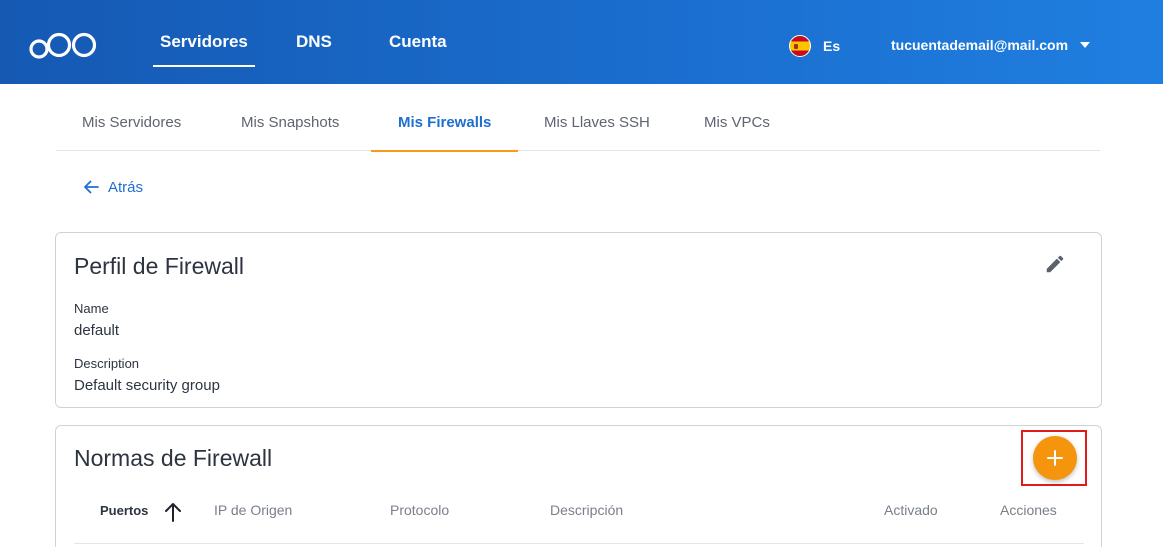 This screenshot has width=1163, height=547. What do you see at coordinates (800, 46) in the screenshot?
I see `spain-flag-icon` at bounding box center [800, 46].